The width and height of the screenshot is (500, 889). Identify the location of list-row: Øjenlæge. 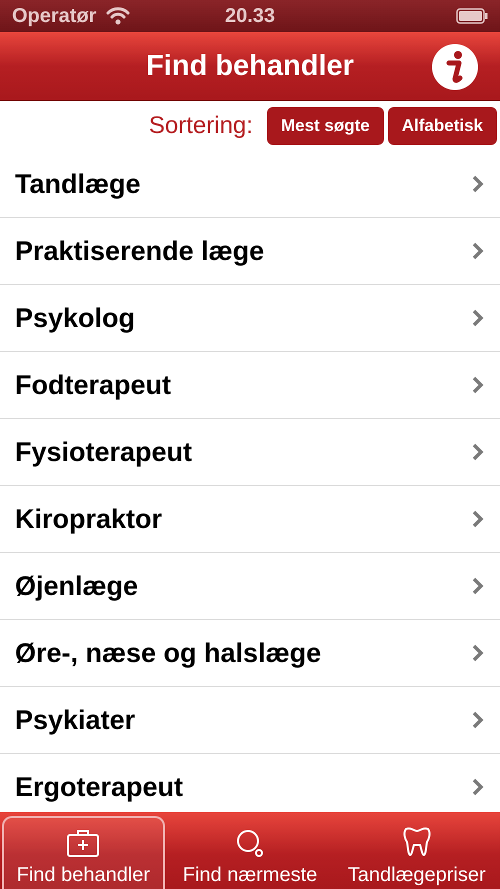
(250, 586).